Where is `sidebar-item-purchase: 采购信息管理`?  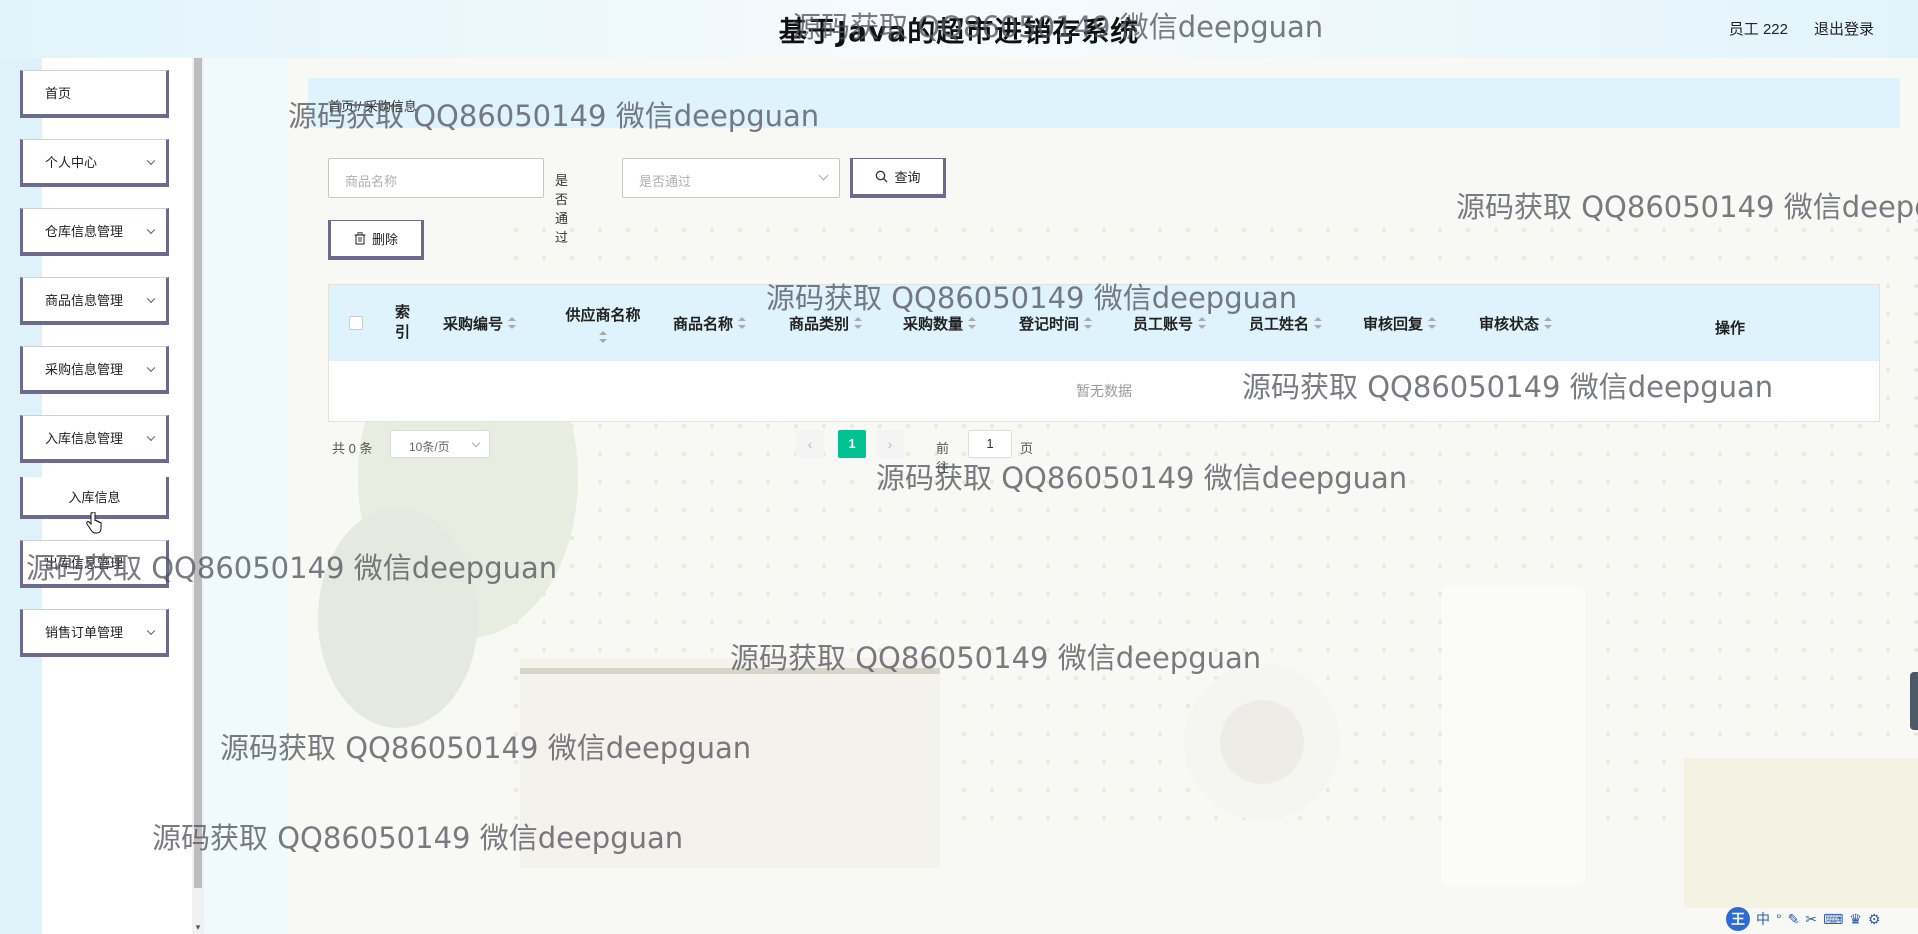
sidebar-item-purchase: 采购信息管理 is located at coordinates (94, 370).